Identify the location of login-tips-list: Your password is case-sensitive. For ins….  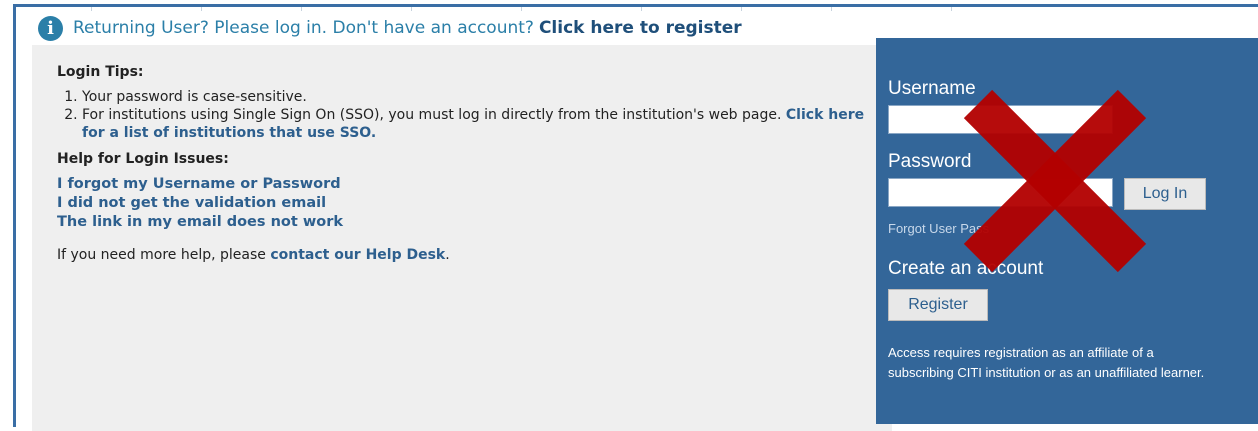
(464, 115).